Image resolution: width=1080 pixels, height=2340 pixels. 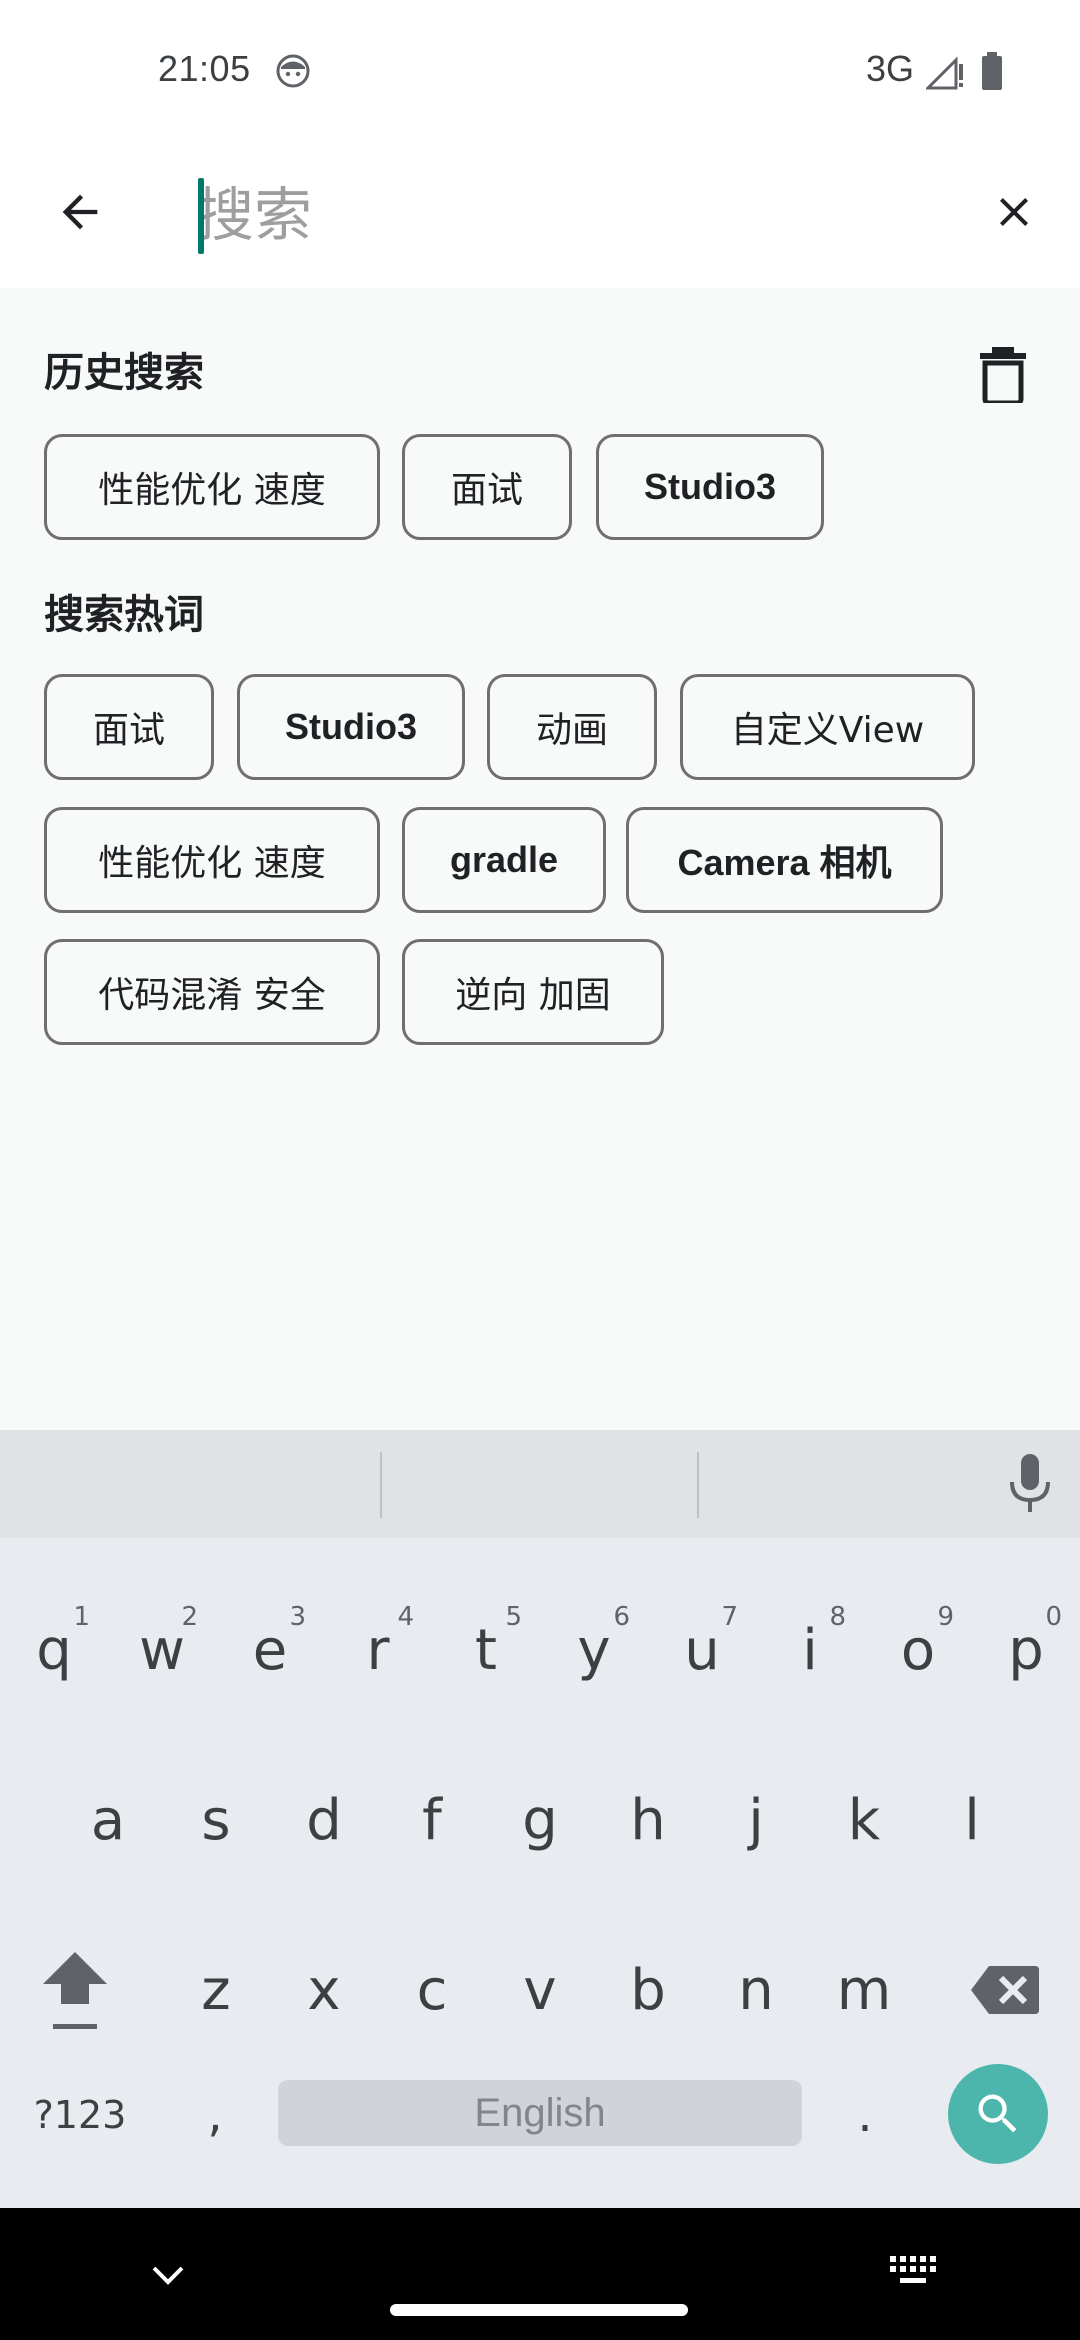 I want to click on key-label: t, so click(x=486, y=1650).